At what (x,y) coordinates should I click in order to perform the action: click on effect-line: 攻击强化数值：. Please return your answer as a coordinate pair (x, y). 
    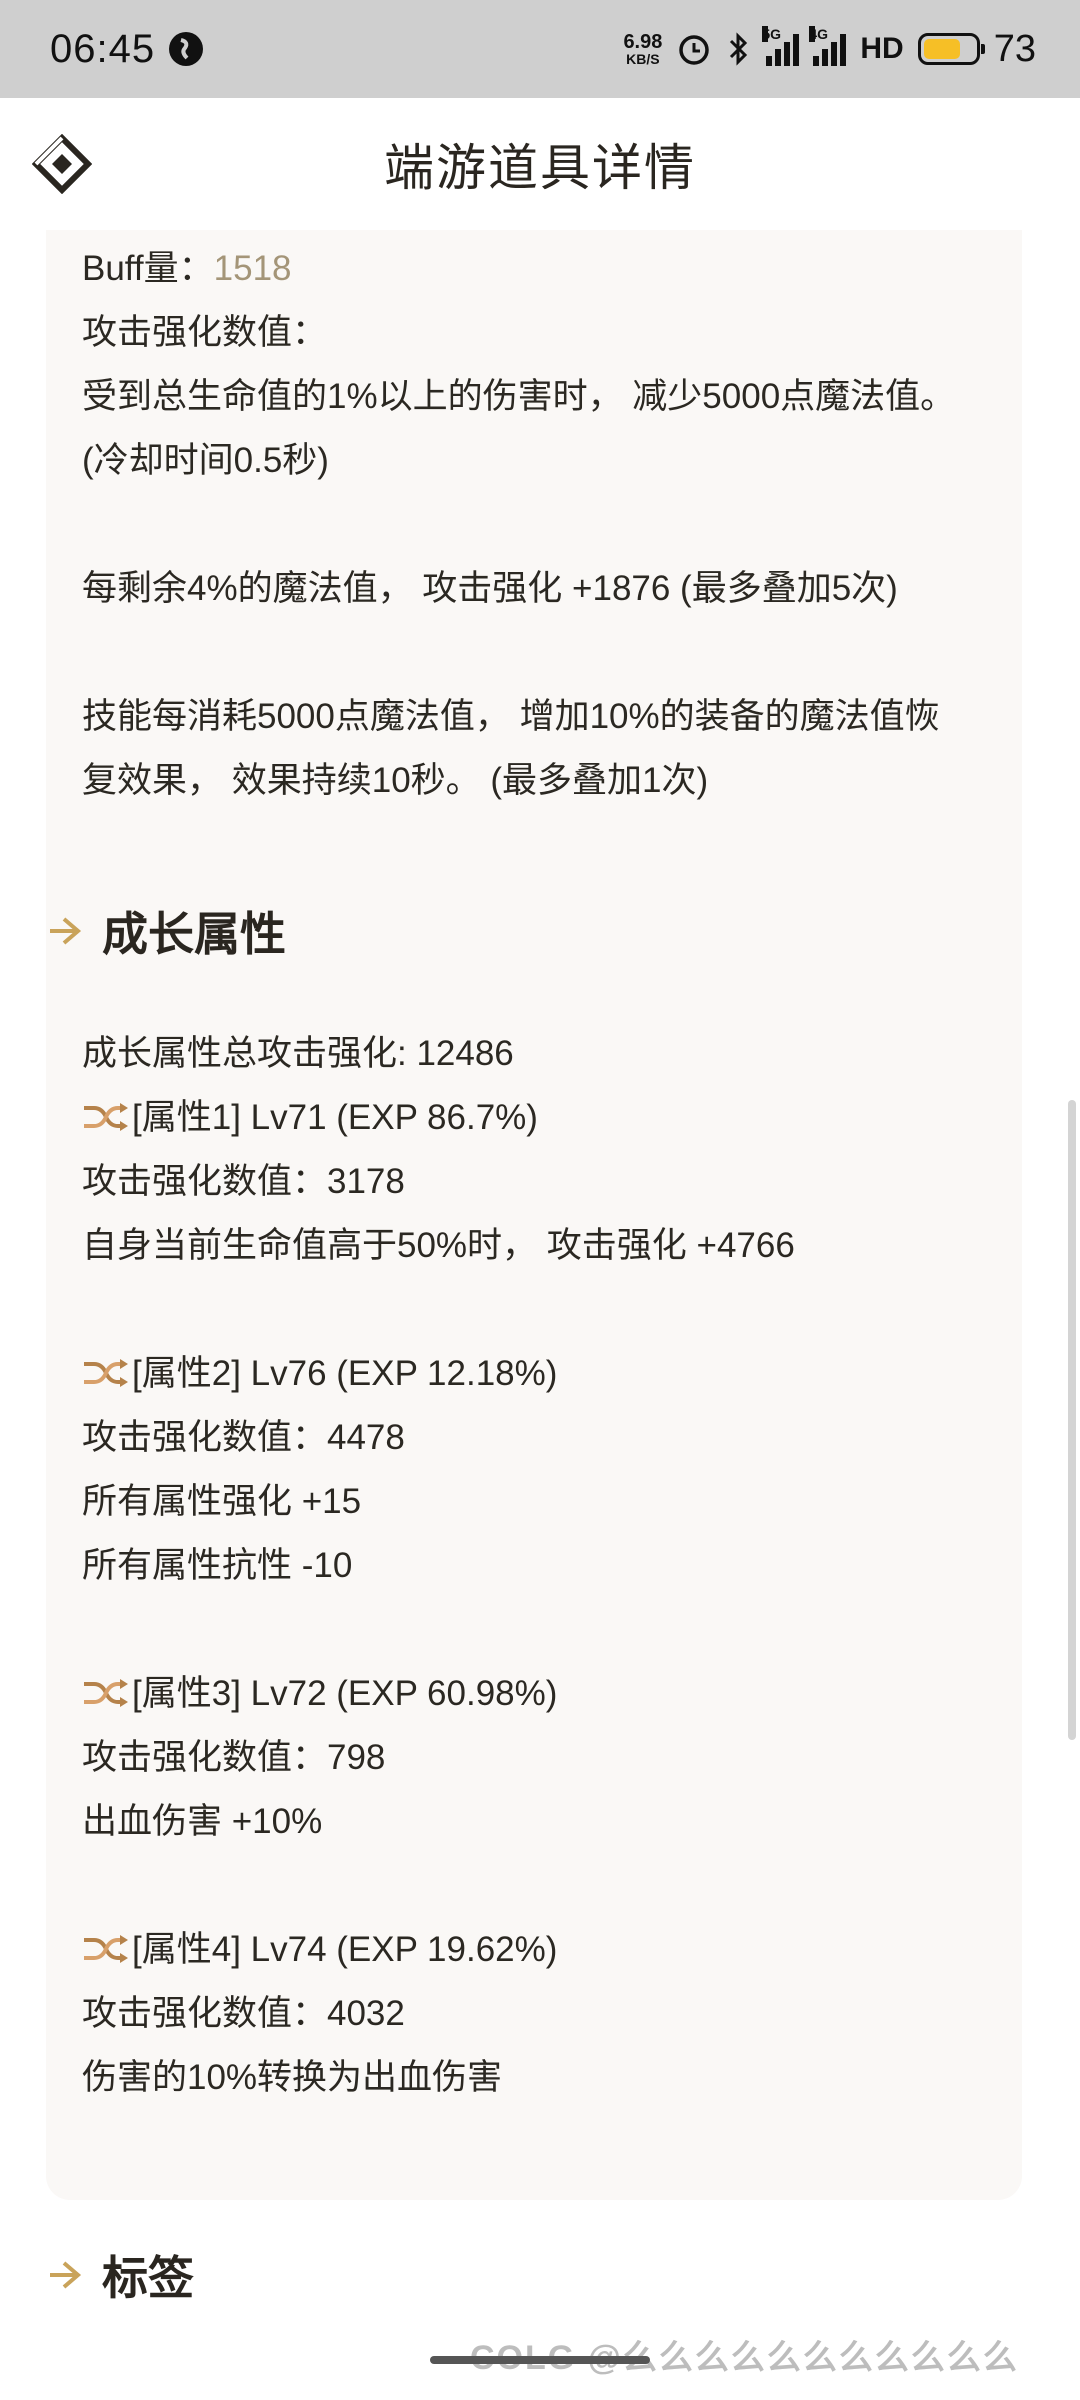
    Looking at the image, I should click on (205, 332).